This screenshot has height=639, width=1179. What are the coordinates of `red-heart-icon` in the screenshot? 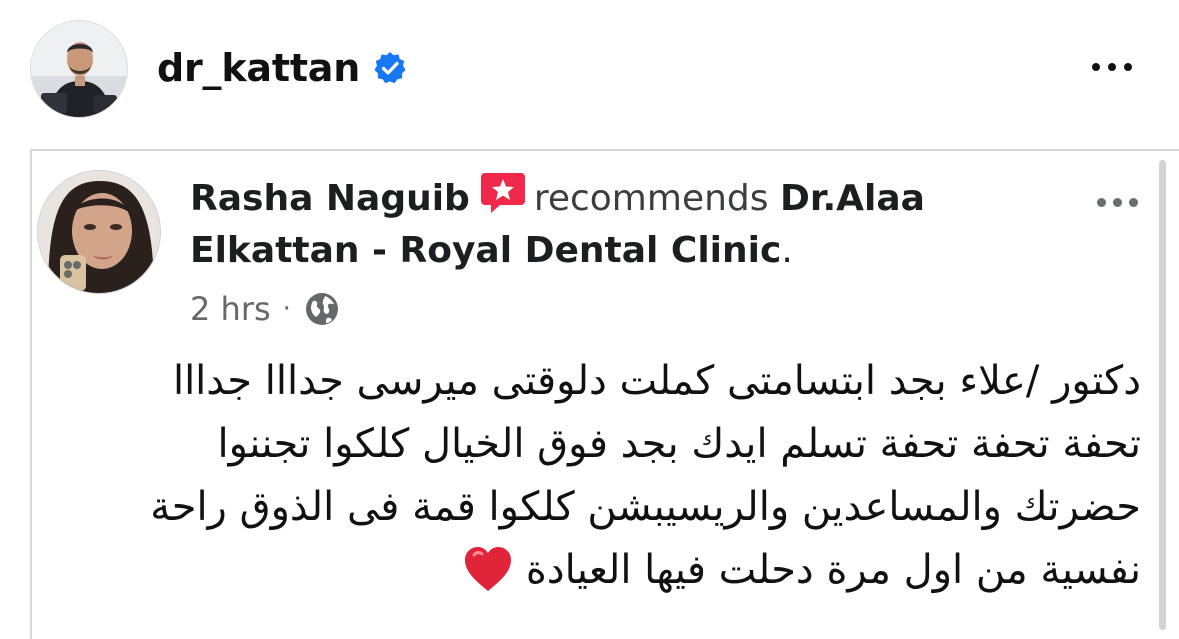 It's located at (488, 569).